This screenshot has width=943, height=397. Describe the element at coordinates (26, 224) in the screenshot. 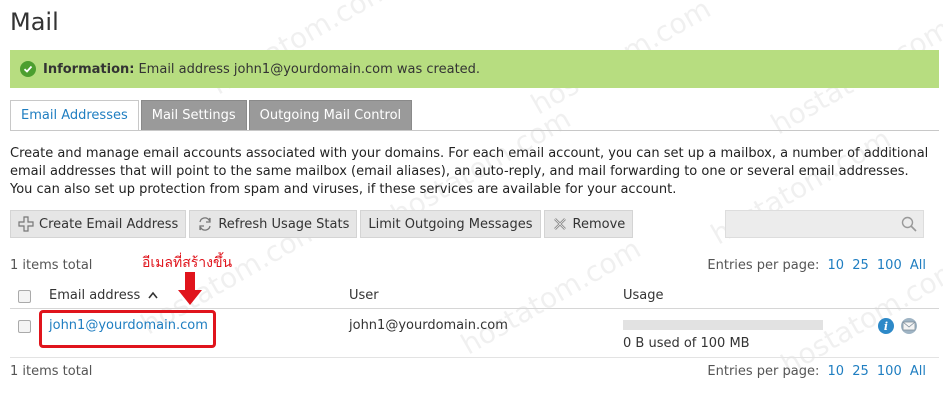

I see `plus-icon` at that location.